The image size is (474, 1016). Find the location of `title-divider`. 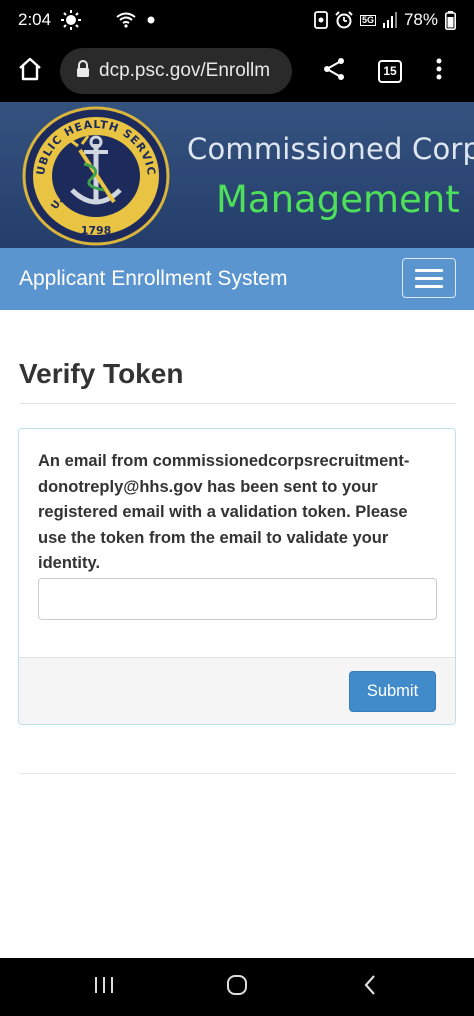

title-divider is located at coordinates (237, 403).